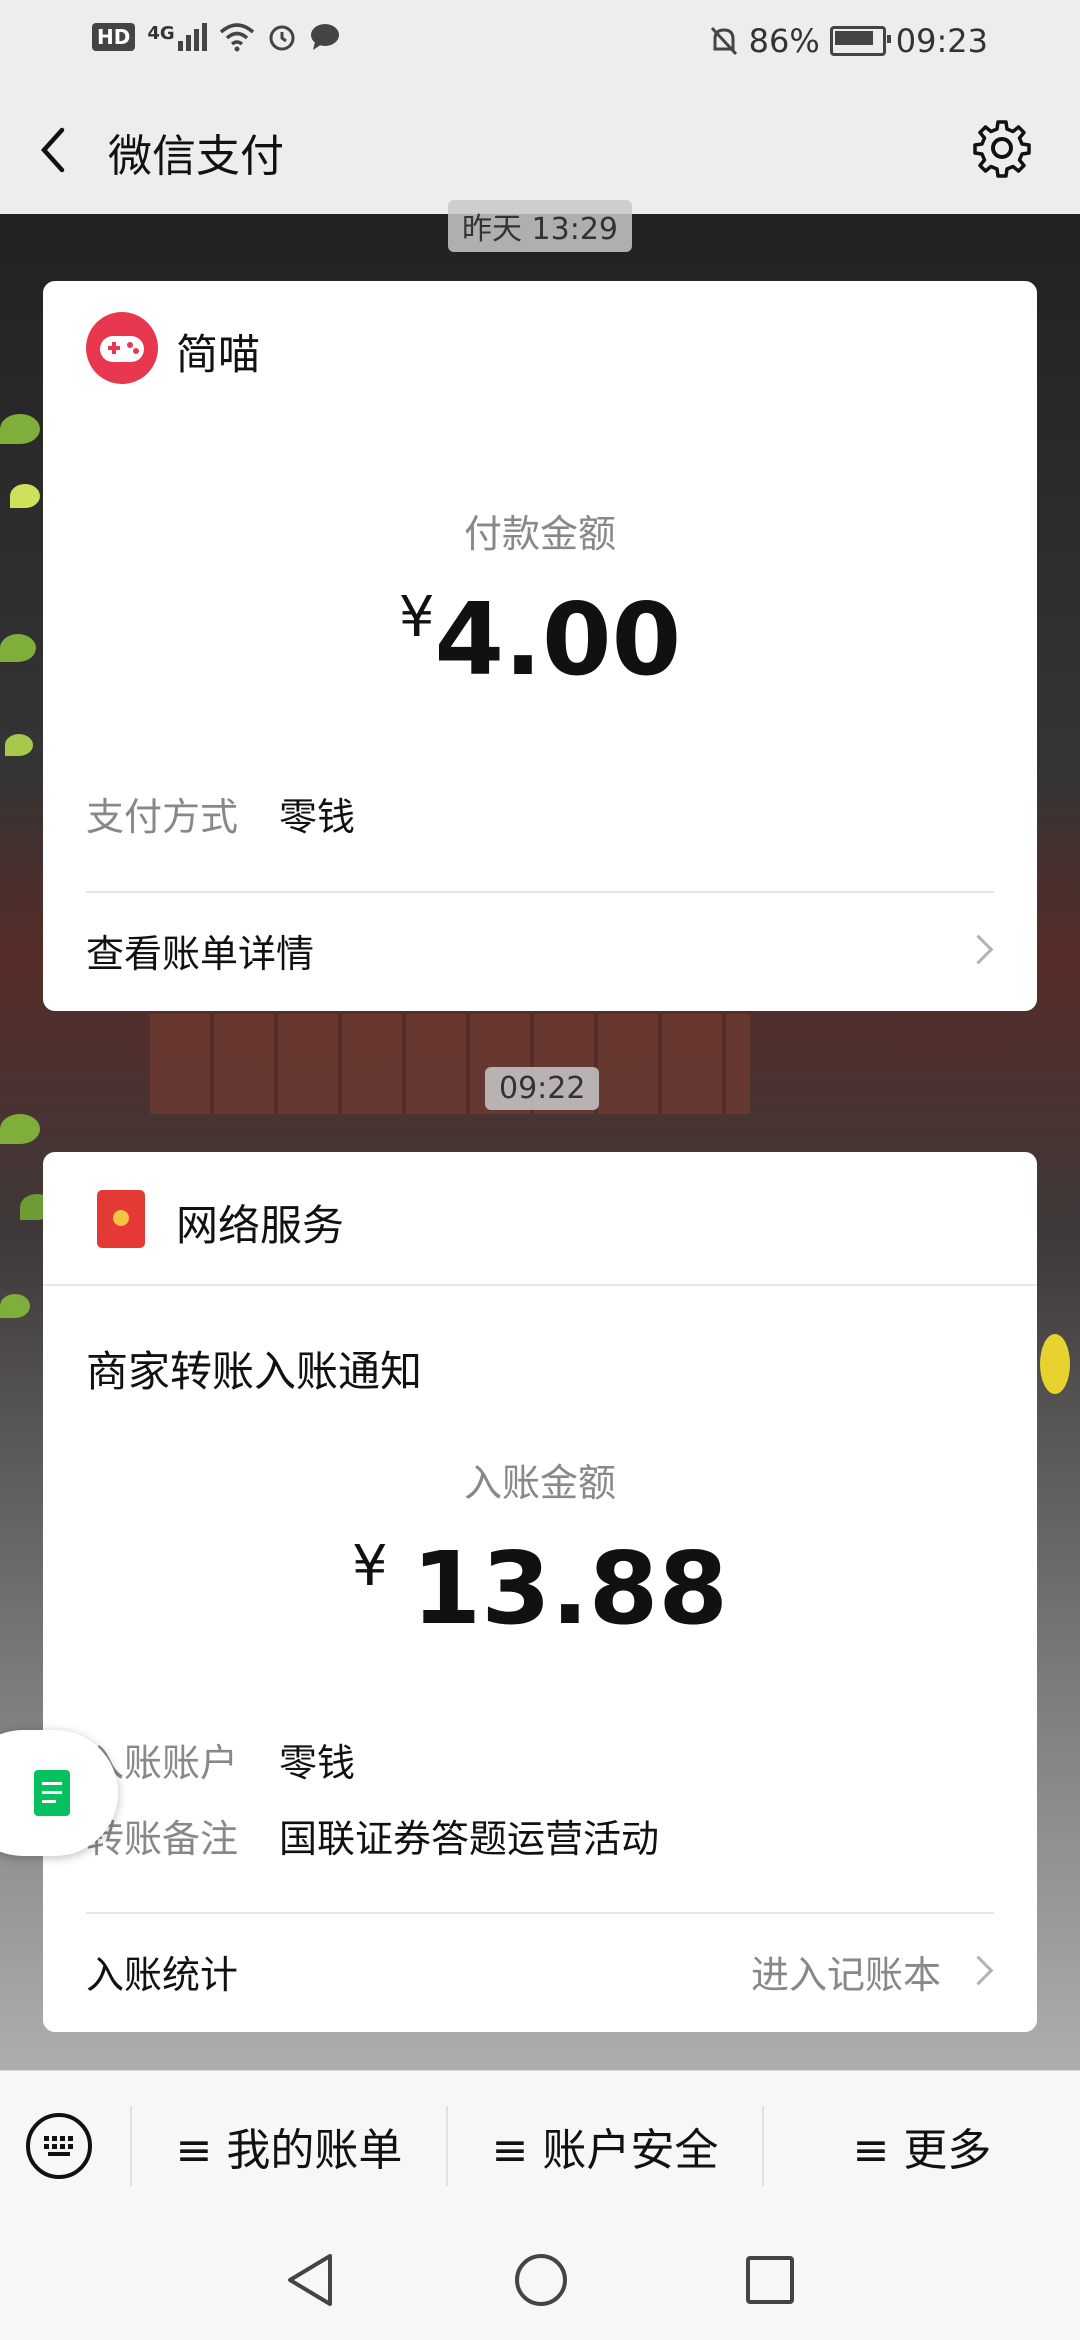 This screenshot has width=1080, height=2340. I want to click on nav-back-icon, so click(310, 2280).